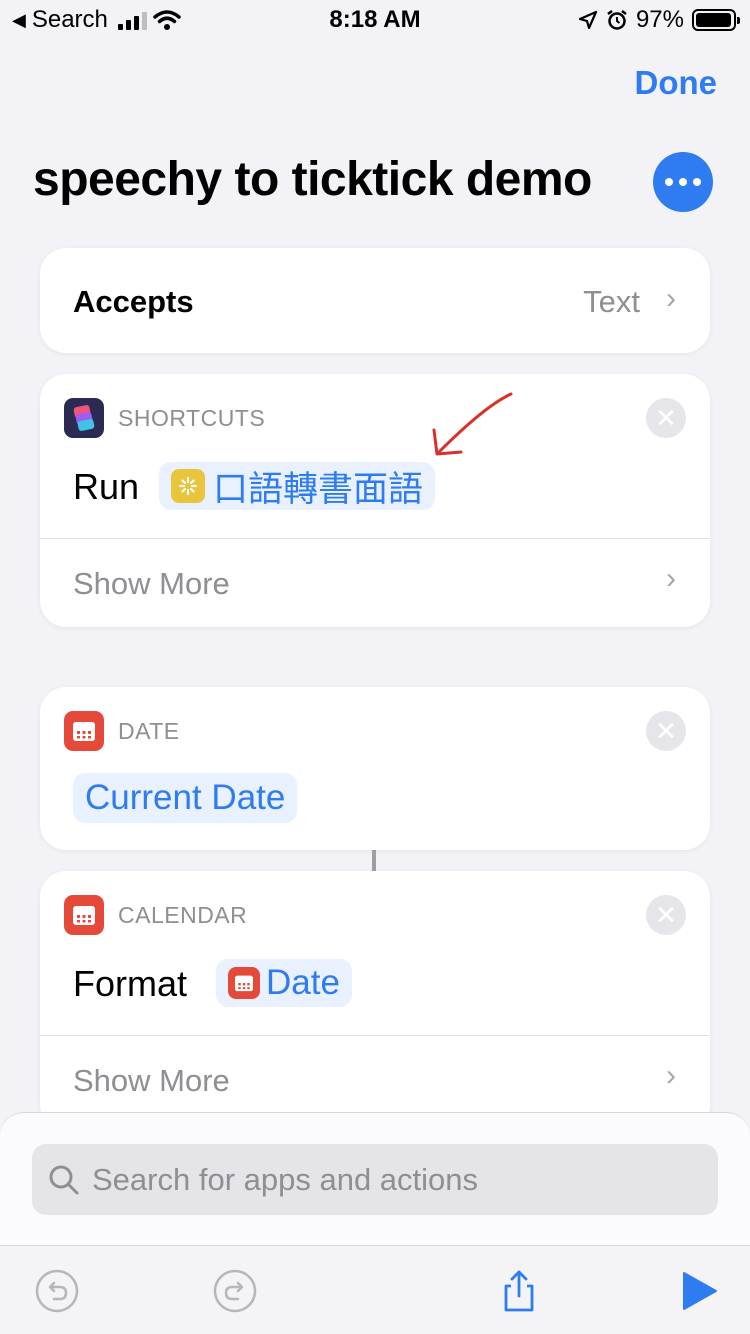 This screenshot has height=1334, width=750. I want to click on search-box, so click(375, 1179).